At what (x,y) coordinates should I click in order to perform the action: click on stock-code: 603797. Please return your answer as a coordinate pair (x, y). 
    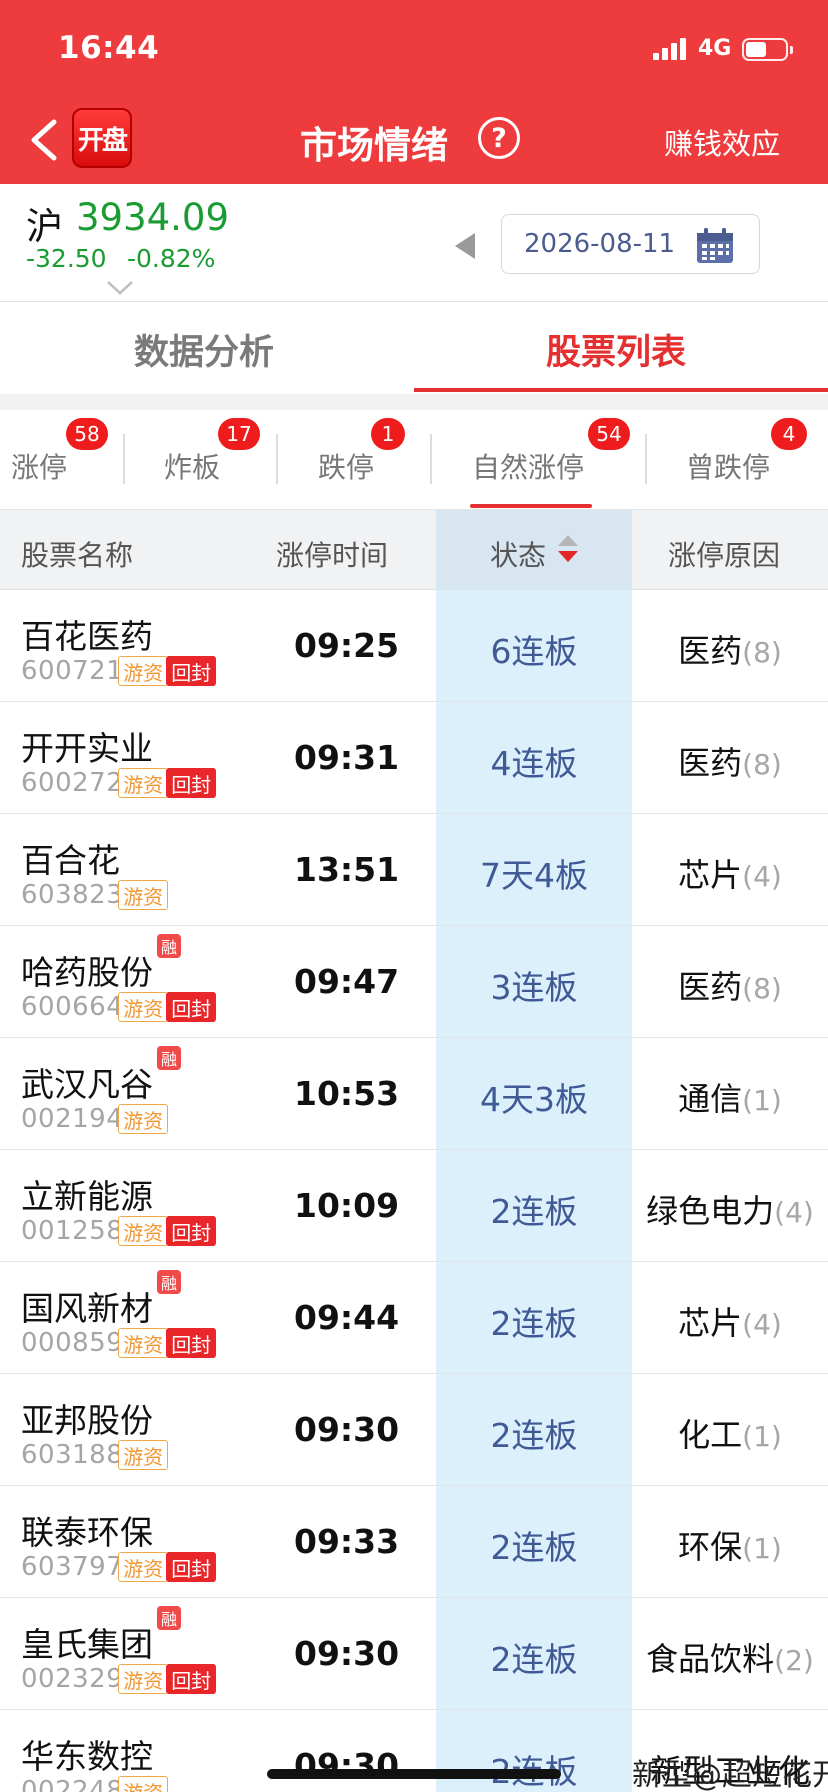
    Looking at the image, I should click on (72, 1567).